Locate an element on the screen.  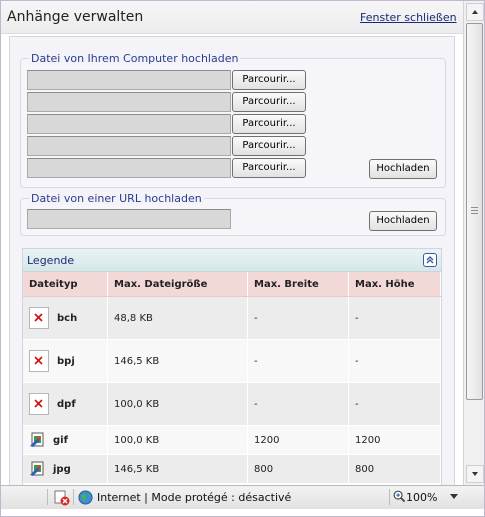
file-type-label: jpg is located at coordinates (62, 469).